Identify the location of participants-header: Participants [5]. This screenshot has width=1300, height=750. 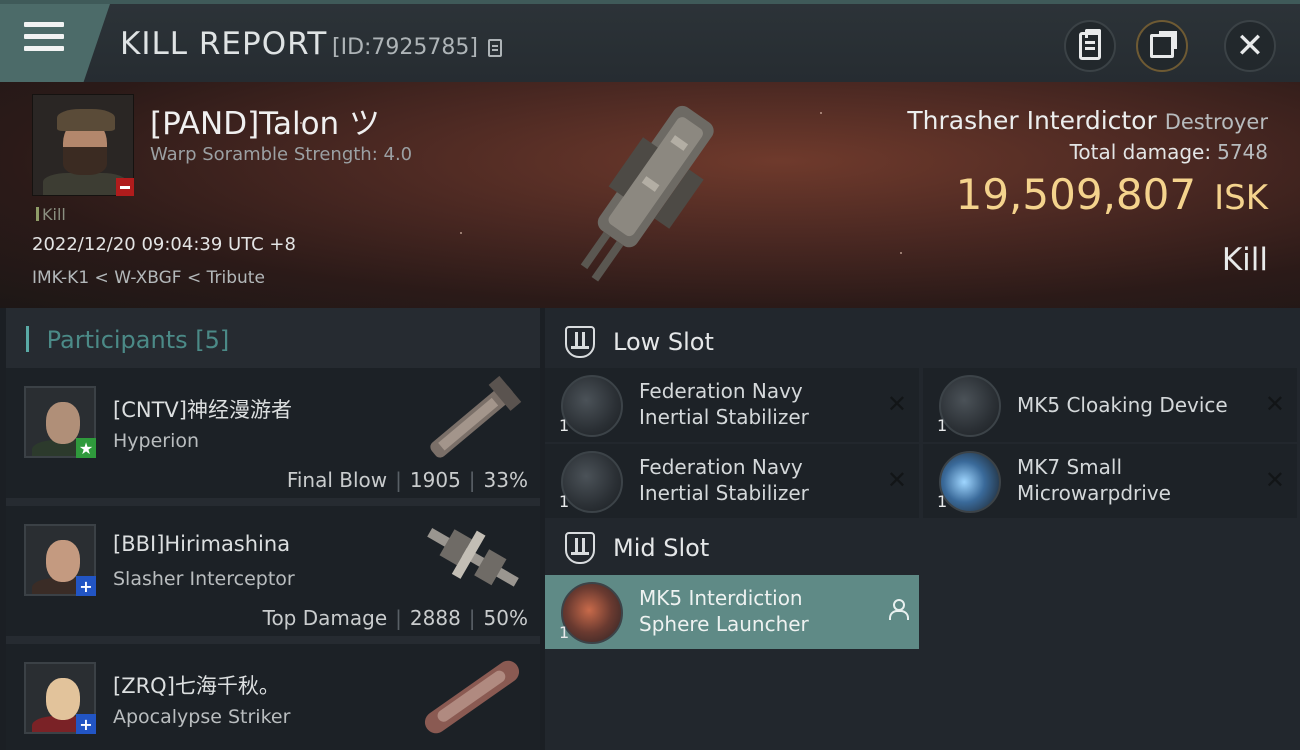
(128, 340).